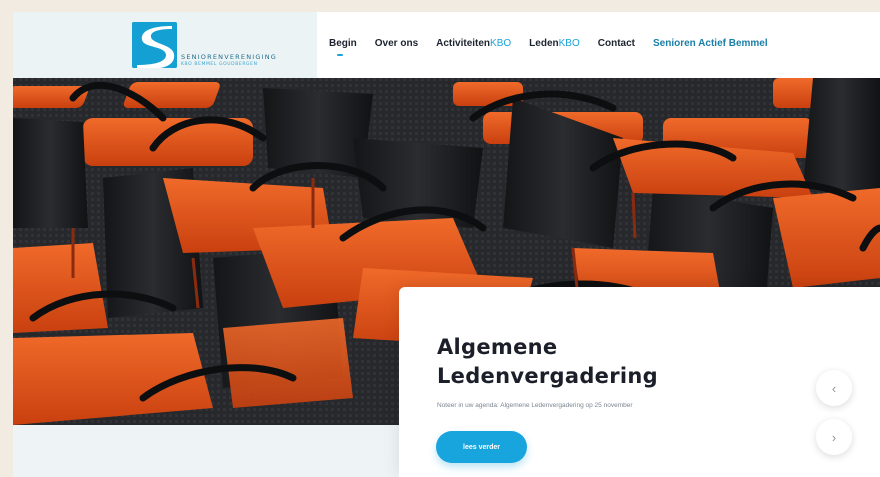 This screenshot has width=880, height=477. I want to click on logo-panel: SENIORENVERENIGING KBO BEMMEL GOUDBERGEN, so click(165, 45).